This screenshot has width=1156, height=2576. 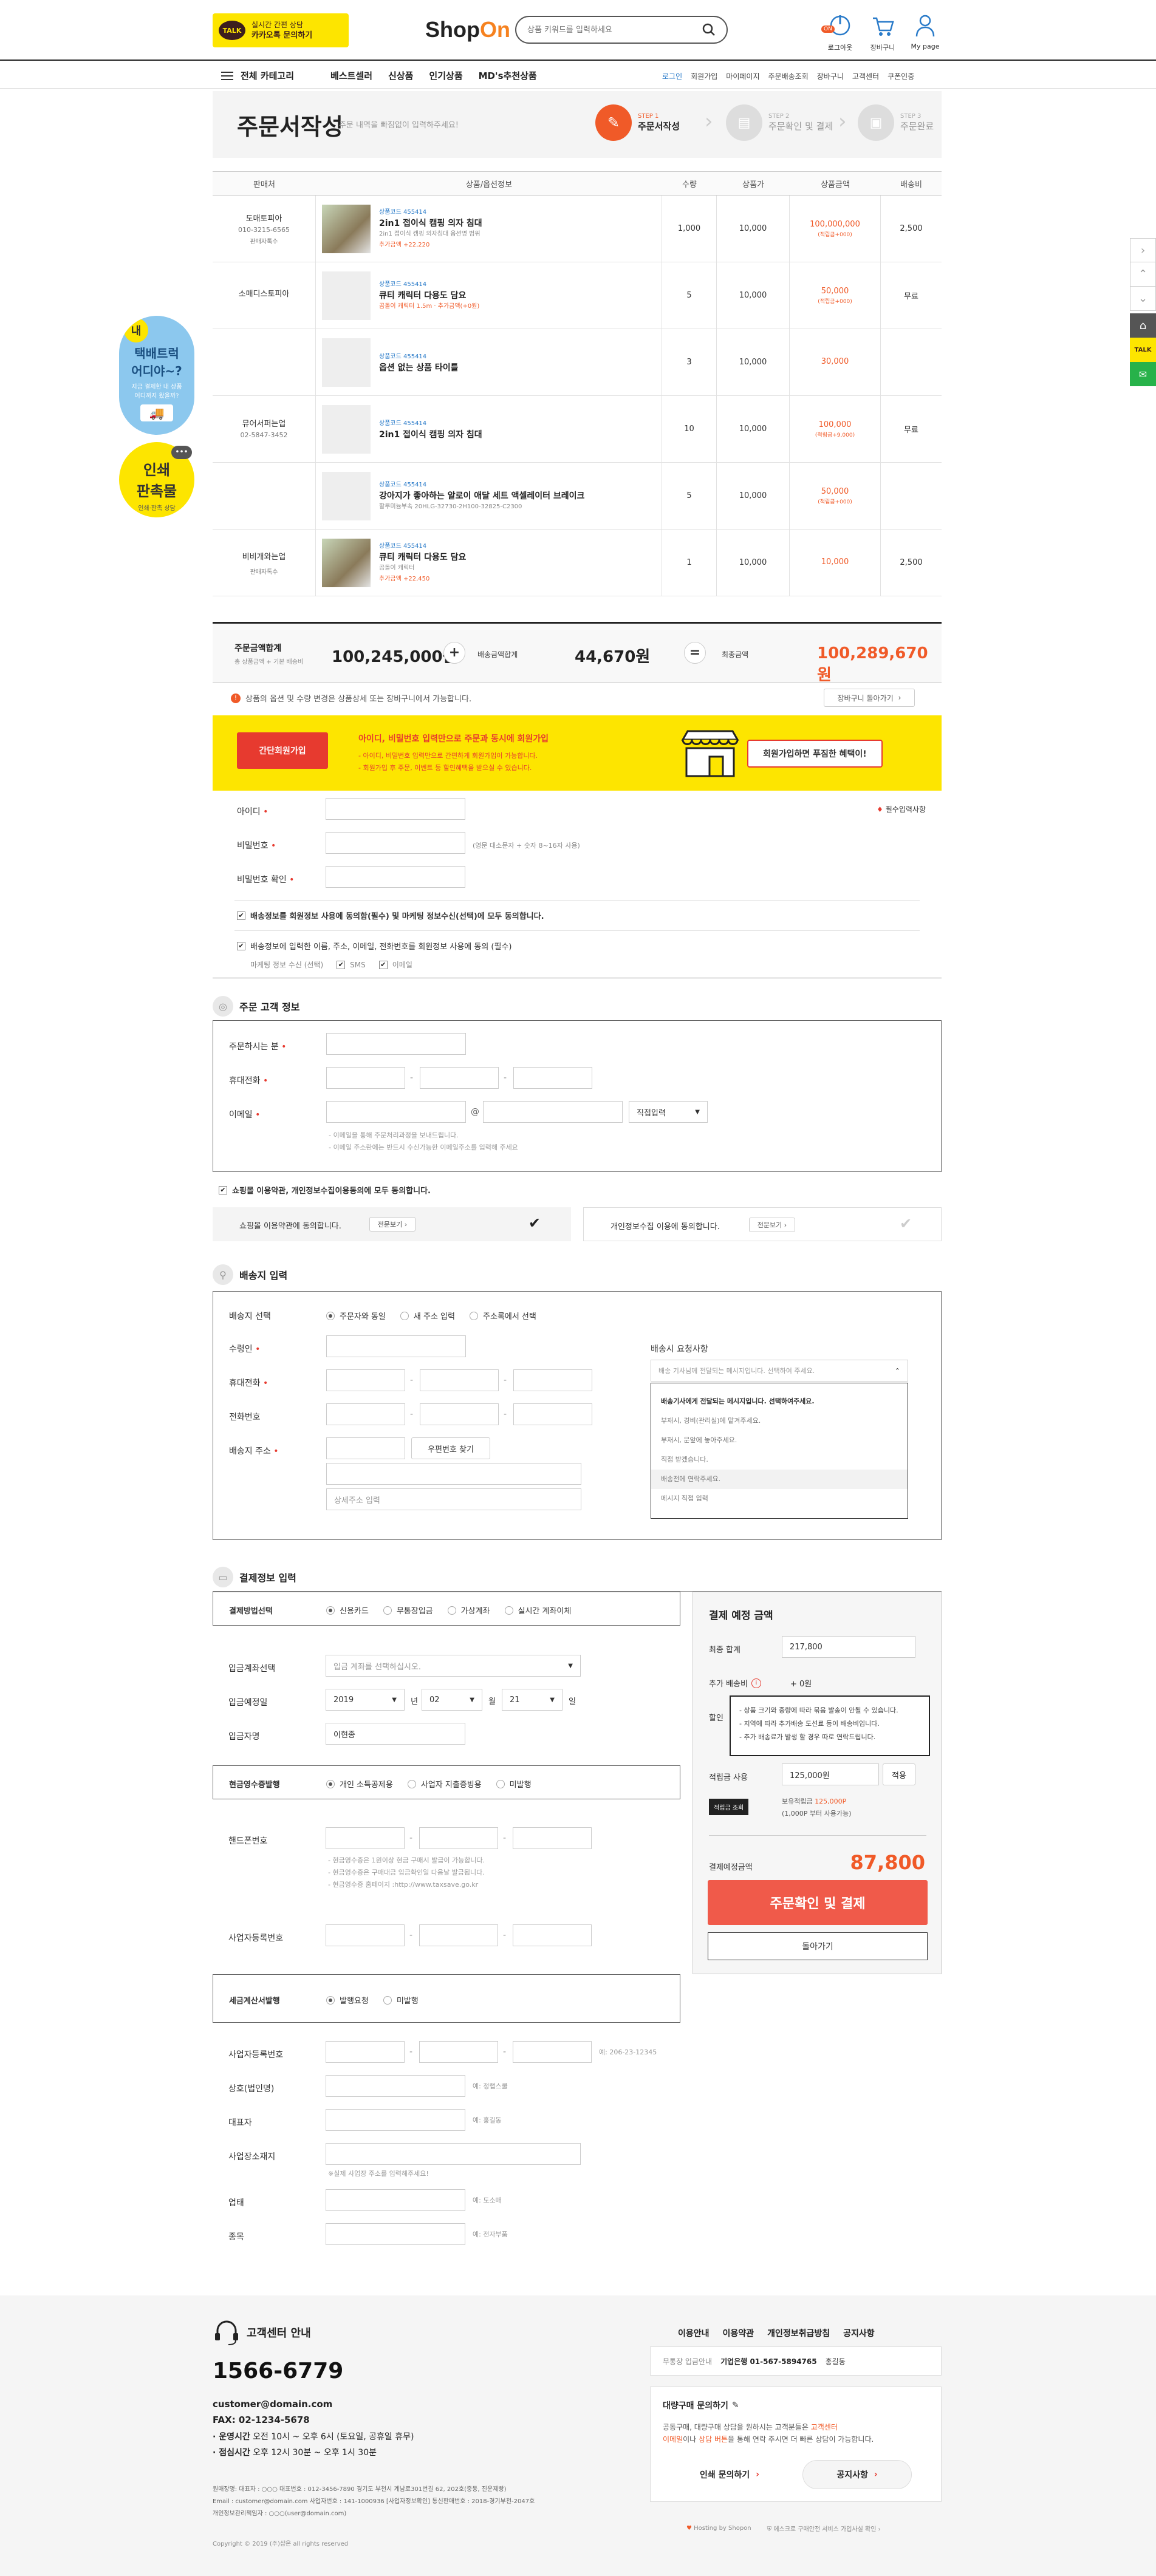 I want to click on email-domain-input, so click(x=553, y=1112).